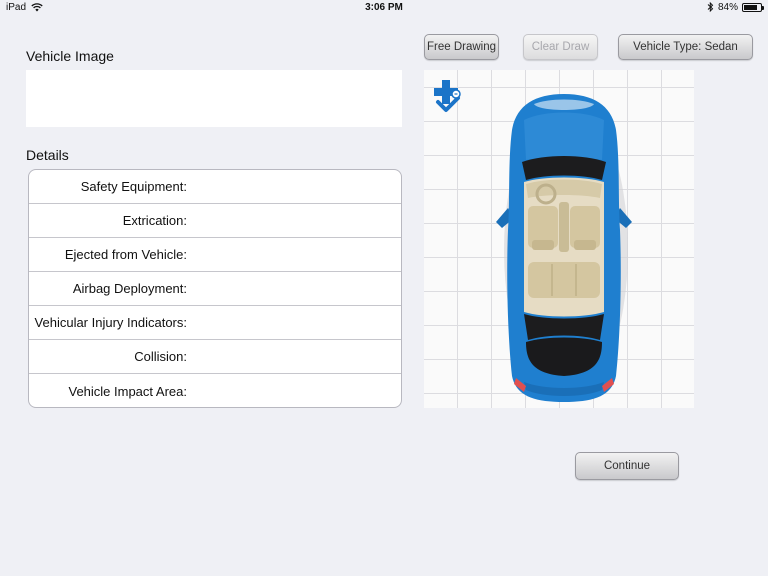  Describe the element at coordinates (215, 221) in the screenshot. I see `detail-row-extrication: Extrication:` at that location.